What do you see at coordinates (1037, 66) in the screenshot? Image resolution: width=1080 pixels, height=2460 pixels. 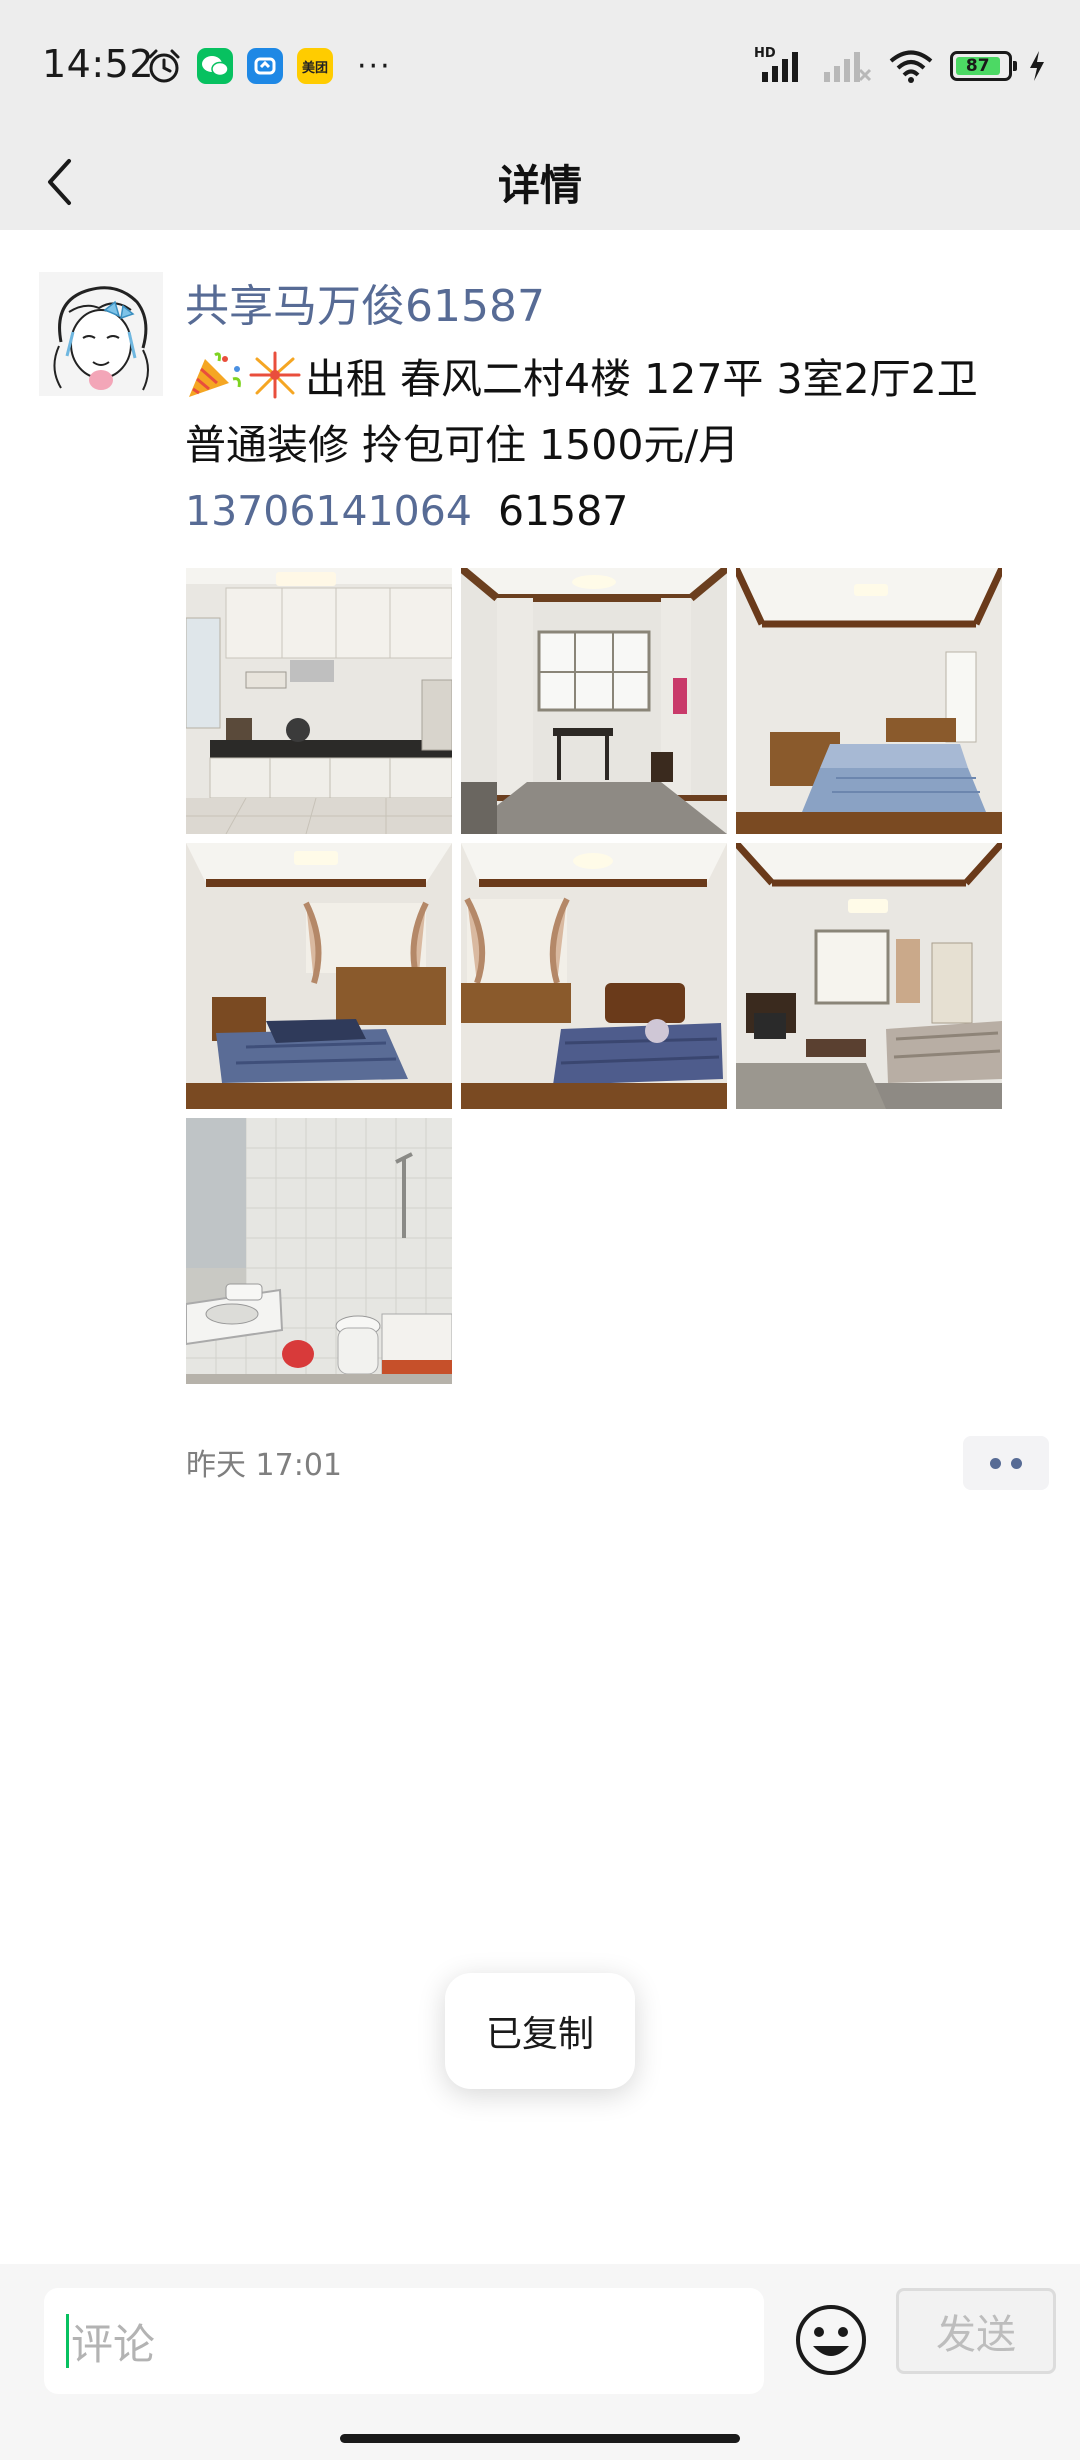 I see `charging-icon` at bounding box center [1037, 66].